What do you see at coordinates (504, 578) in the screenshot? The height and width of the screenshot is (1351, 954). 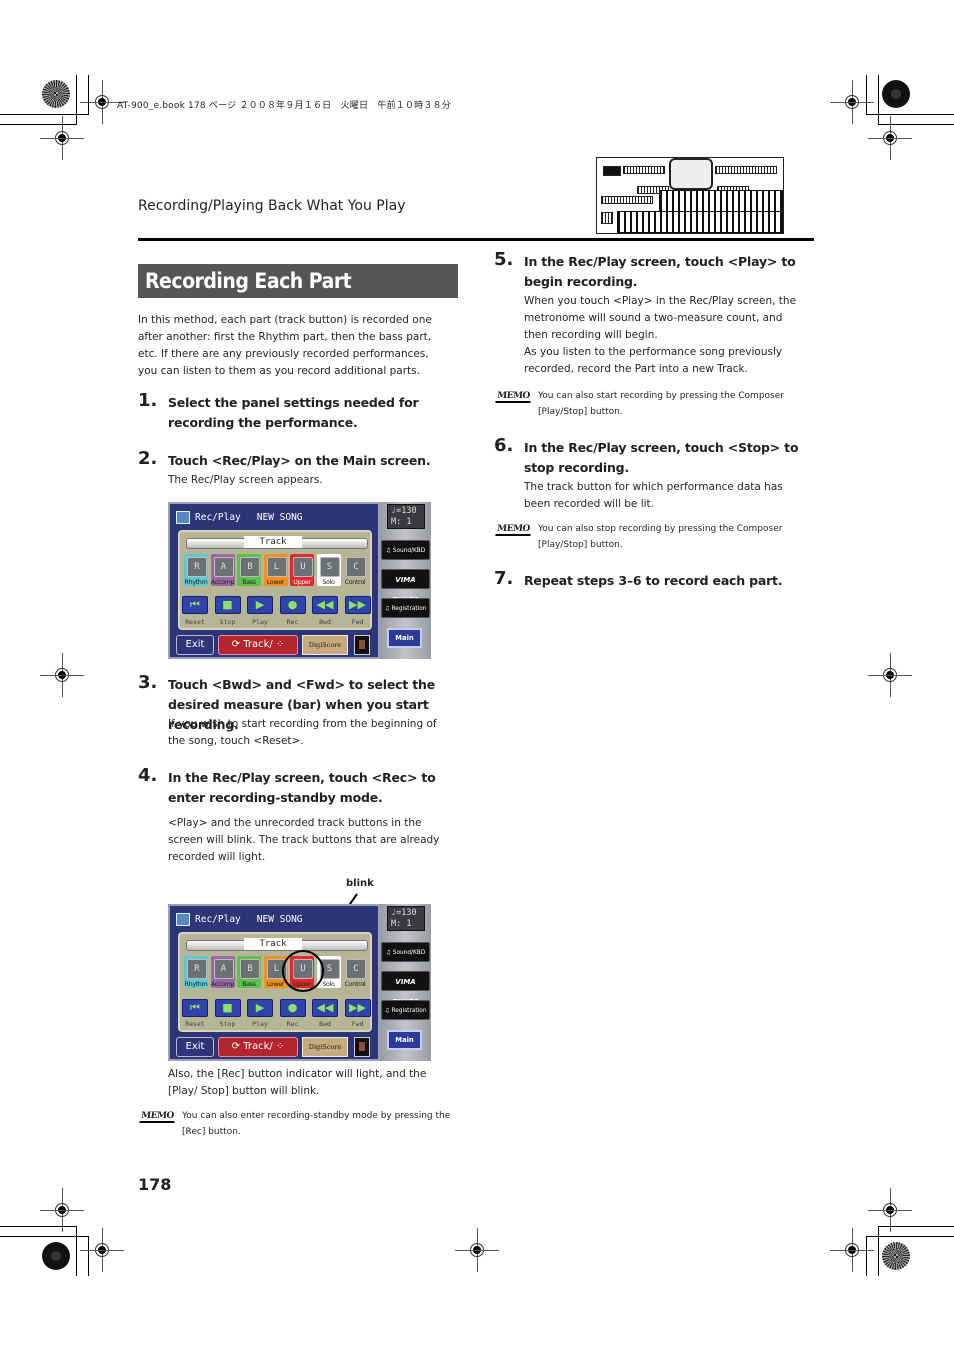 I see `step-number: 7.` at bounding box center [504, 578].